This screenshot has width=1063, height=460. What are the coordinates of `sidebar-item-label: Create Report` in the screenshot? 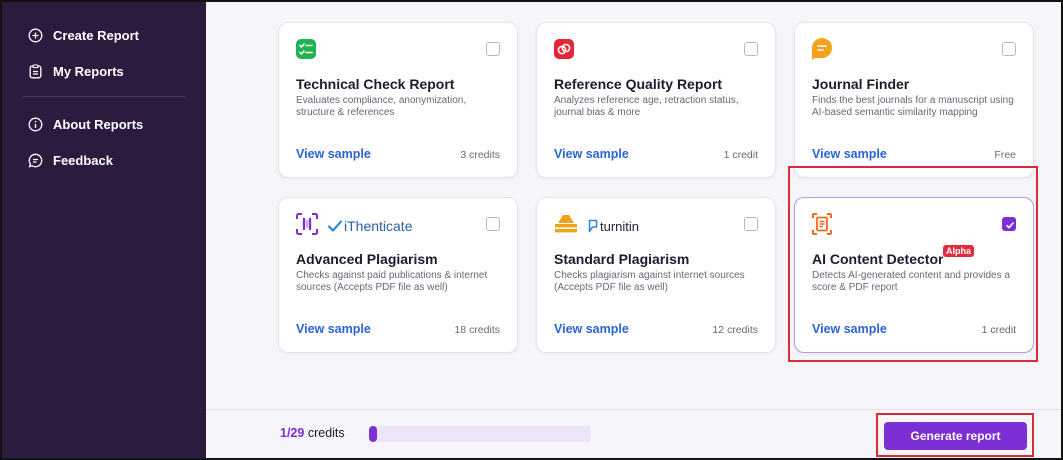 It's located at (96, 35).